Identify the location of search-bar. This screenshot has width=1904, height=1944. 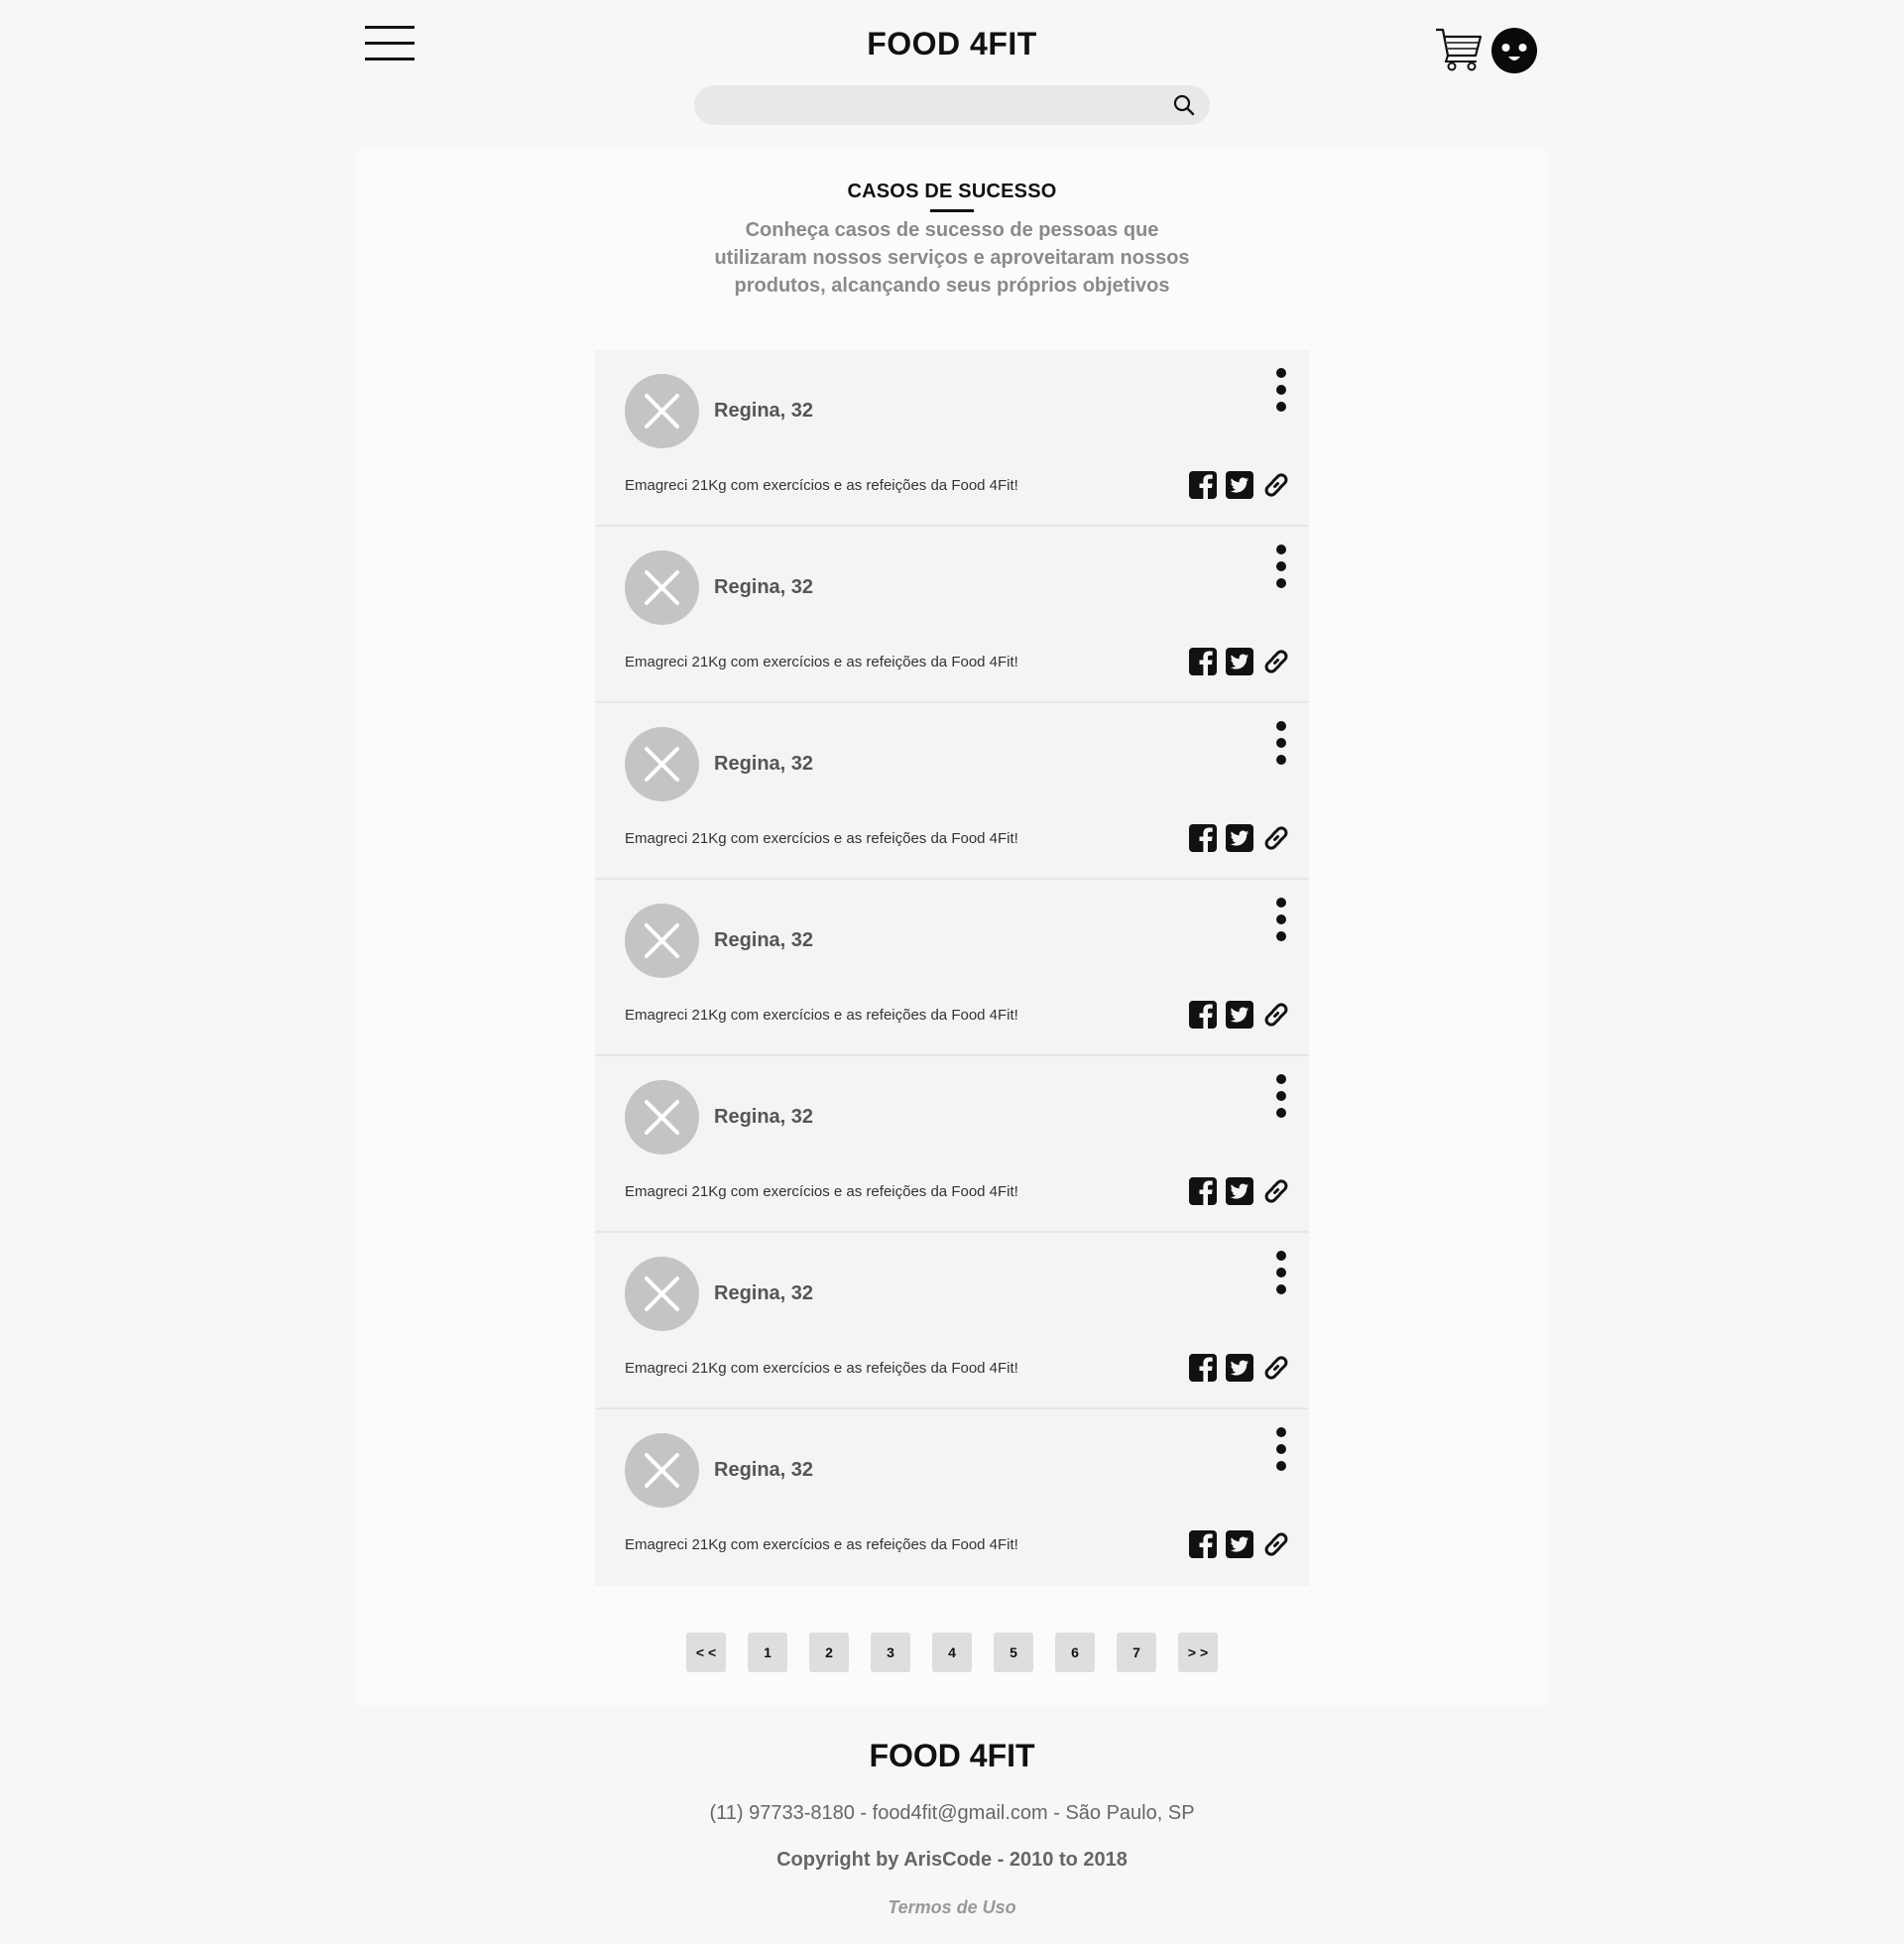
(952, 105).